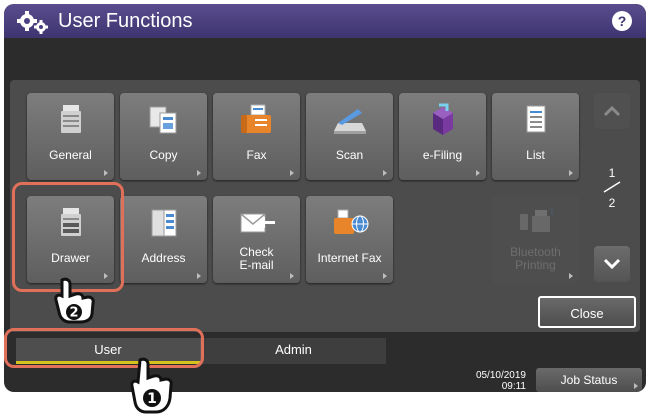 The image size is (652, 416). I want to click on general-button: General, so click(70, 136).